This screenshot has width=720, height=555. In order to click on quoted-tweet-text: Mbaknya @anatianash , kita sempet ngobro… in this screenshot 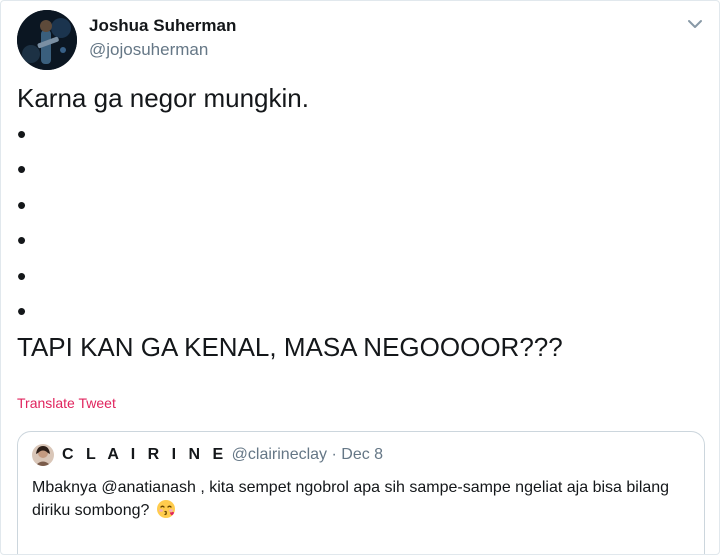, I will do `click(351, 499)`.